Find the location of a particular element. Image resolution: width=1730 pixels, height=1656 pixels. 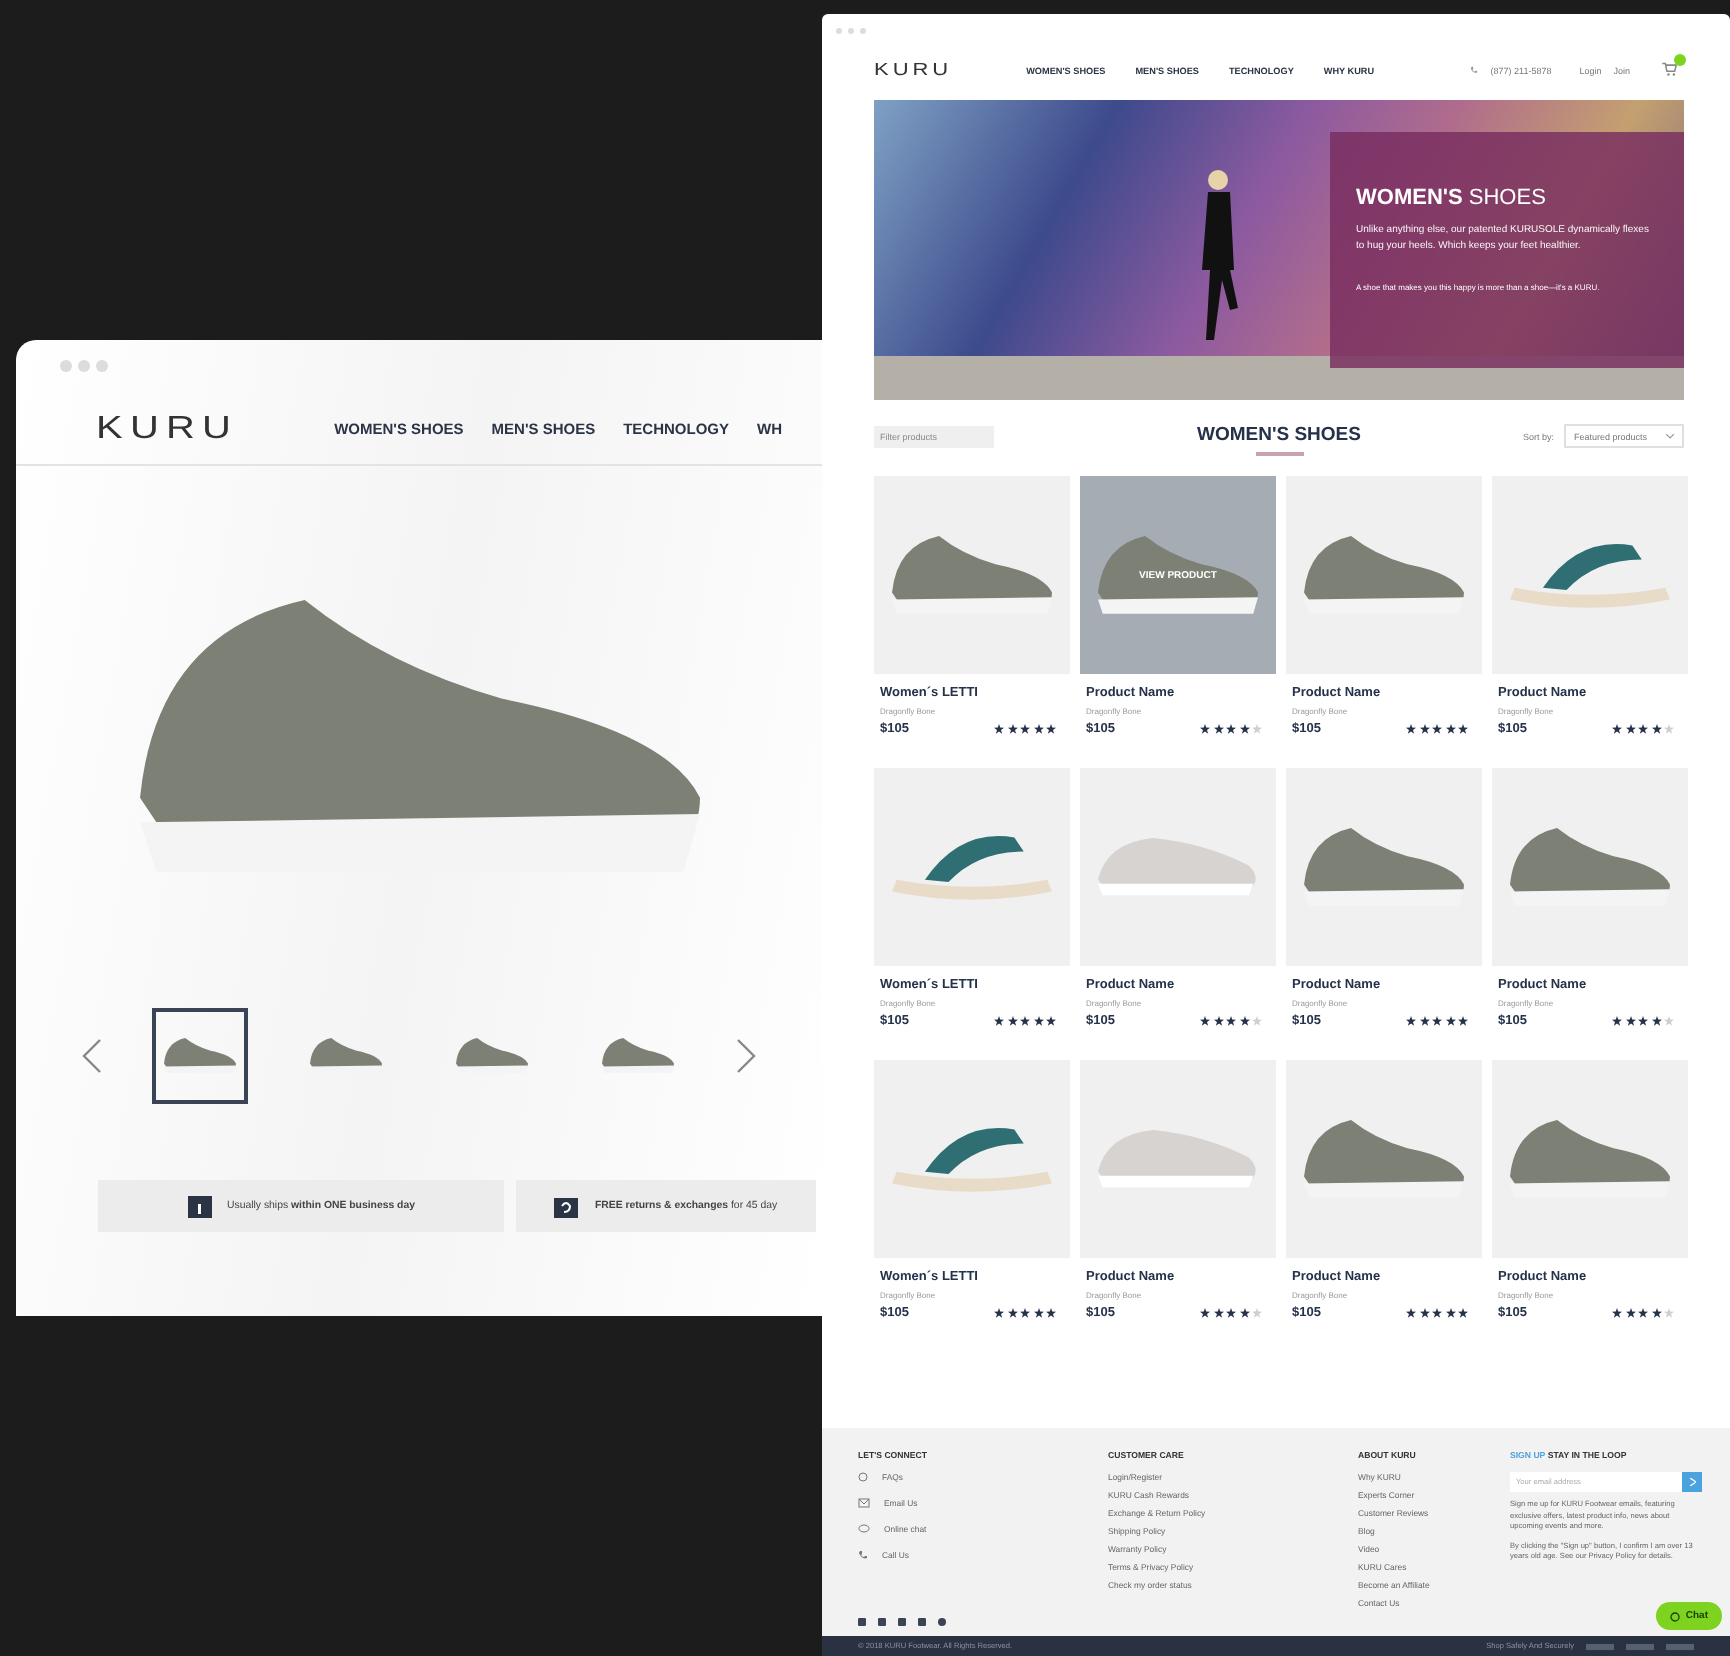

return-box-icon is located at coordinates (566, 1206).